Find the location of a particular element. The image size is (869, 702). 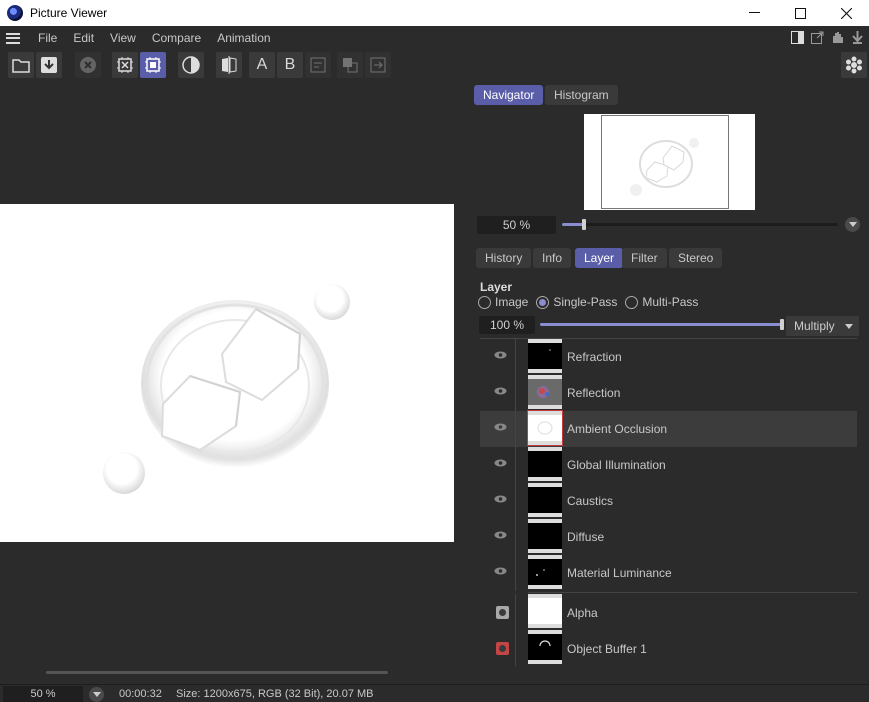

maximize-button is located at coordinates (800, 13).